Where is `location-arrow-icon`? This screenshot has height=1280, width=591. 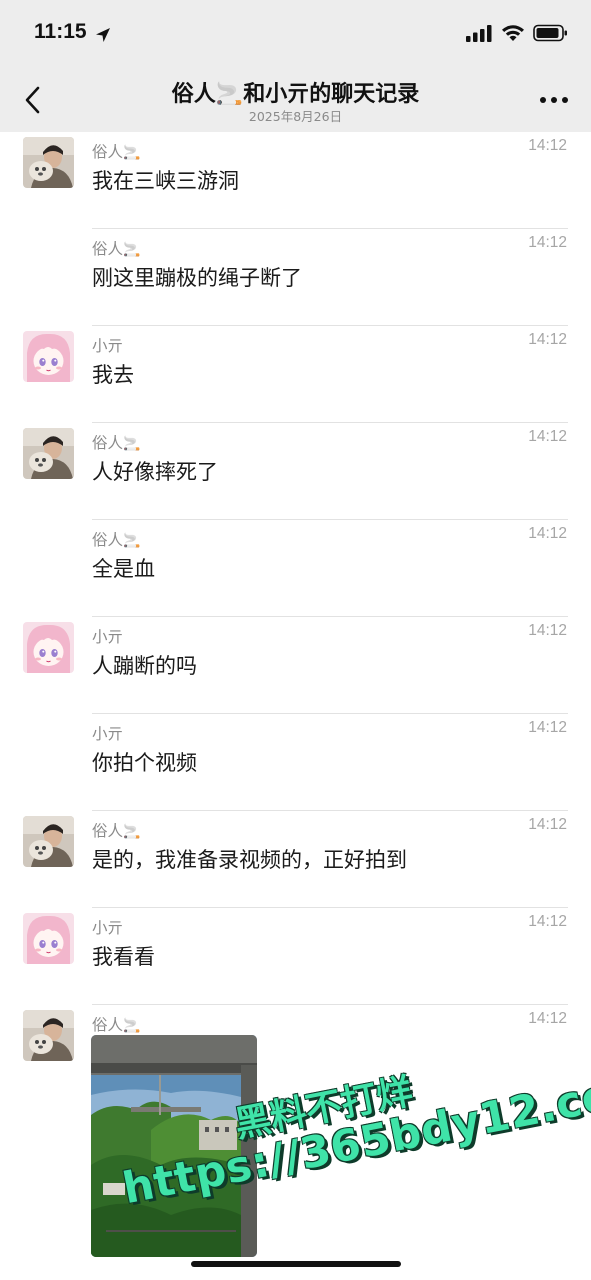 location-arrow-icon is located at coordinates (103, 35).